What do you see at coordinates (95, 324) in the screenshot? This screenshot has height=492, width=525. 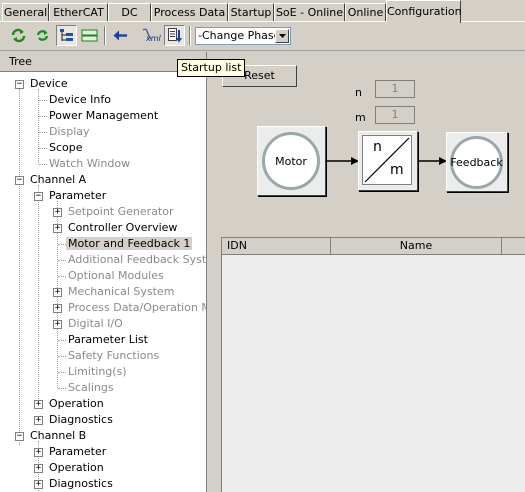 I see `tree-item-digital-io: Digital I/O` at bounding box center [95, 324].